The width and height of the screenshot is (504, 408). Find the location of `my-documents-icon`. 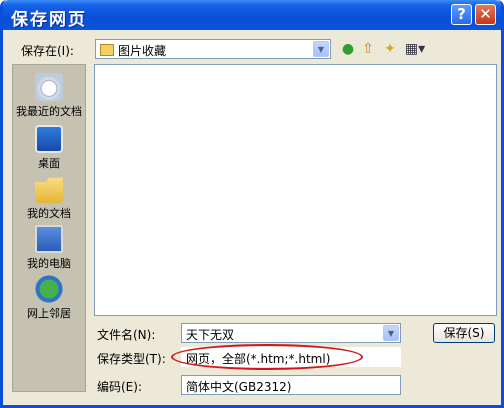

my-documents-icon is located at coordinates (49, 190).